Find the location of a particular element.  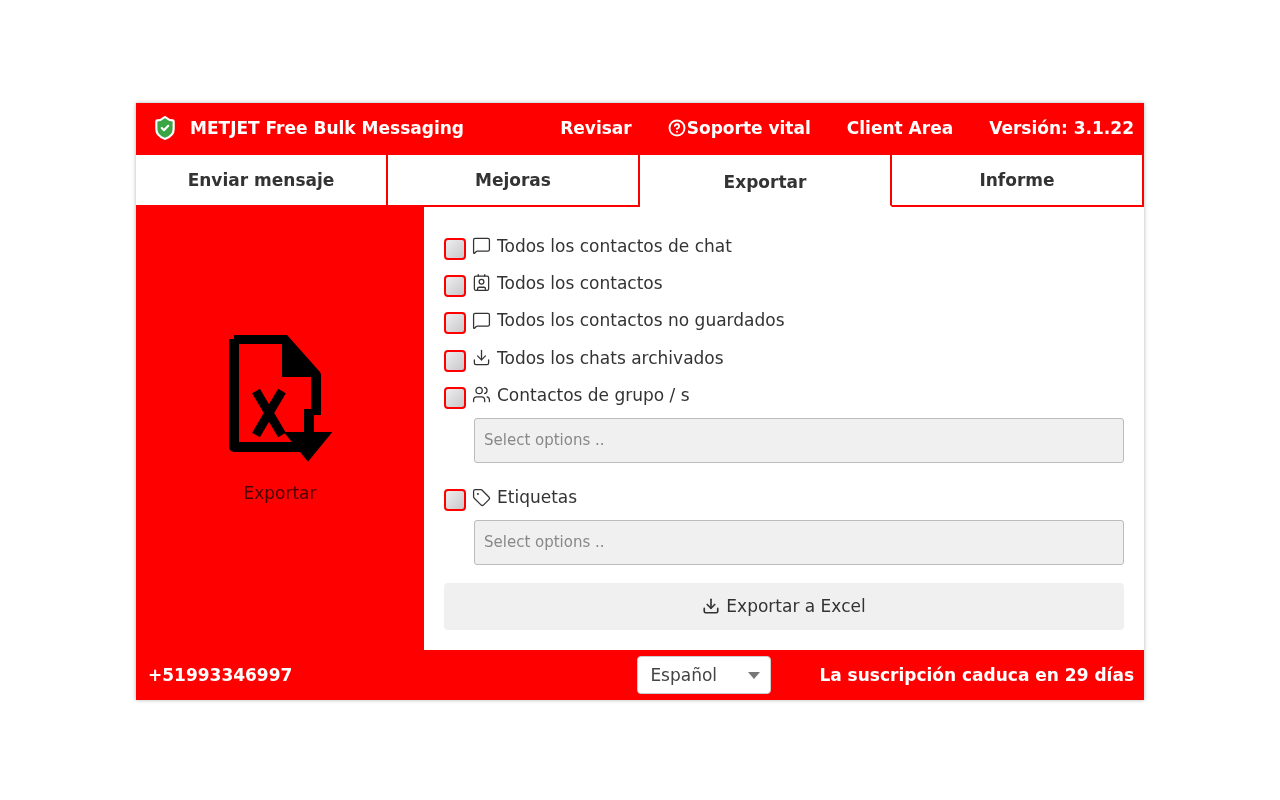

subscription-notice: La suscripción caduca en 29 días is located at coordinates (976, 675).